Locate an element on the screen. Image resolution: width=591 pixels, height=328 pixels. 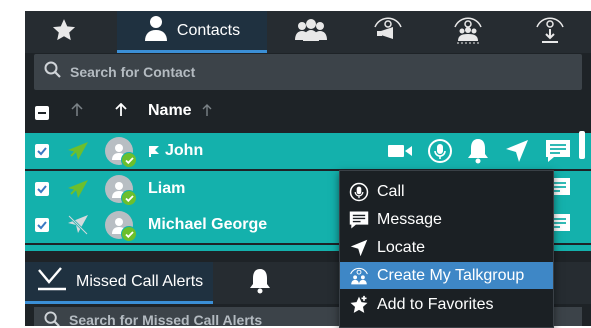
groups-tab is located at coordinates (310, 32).